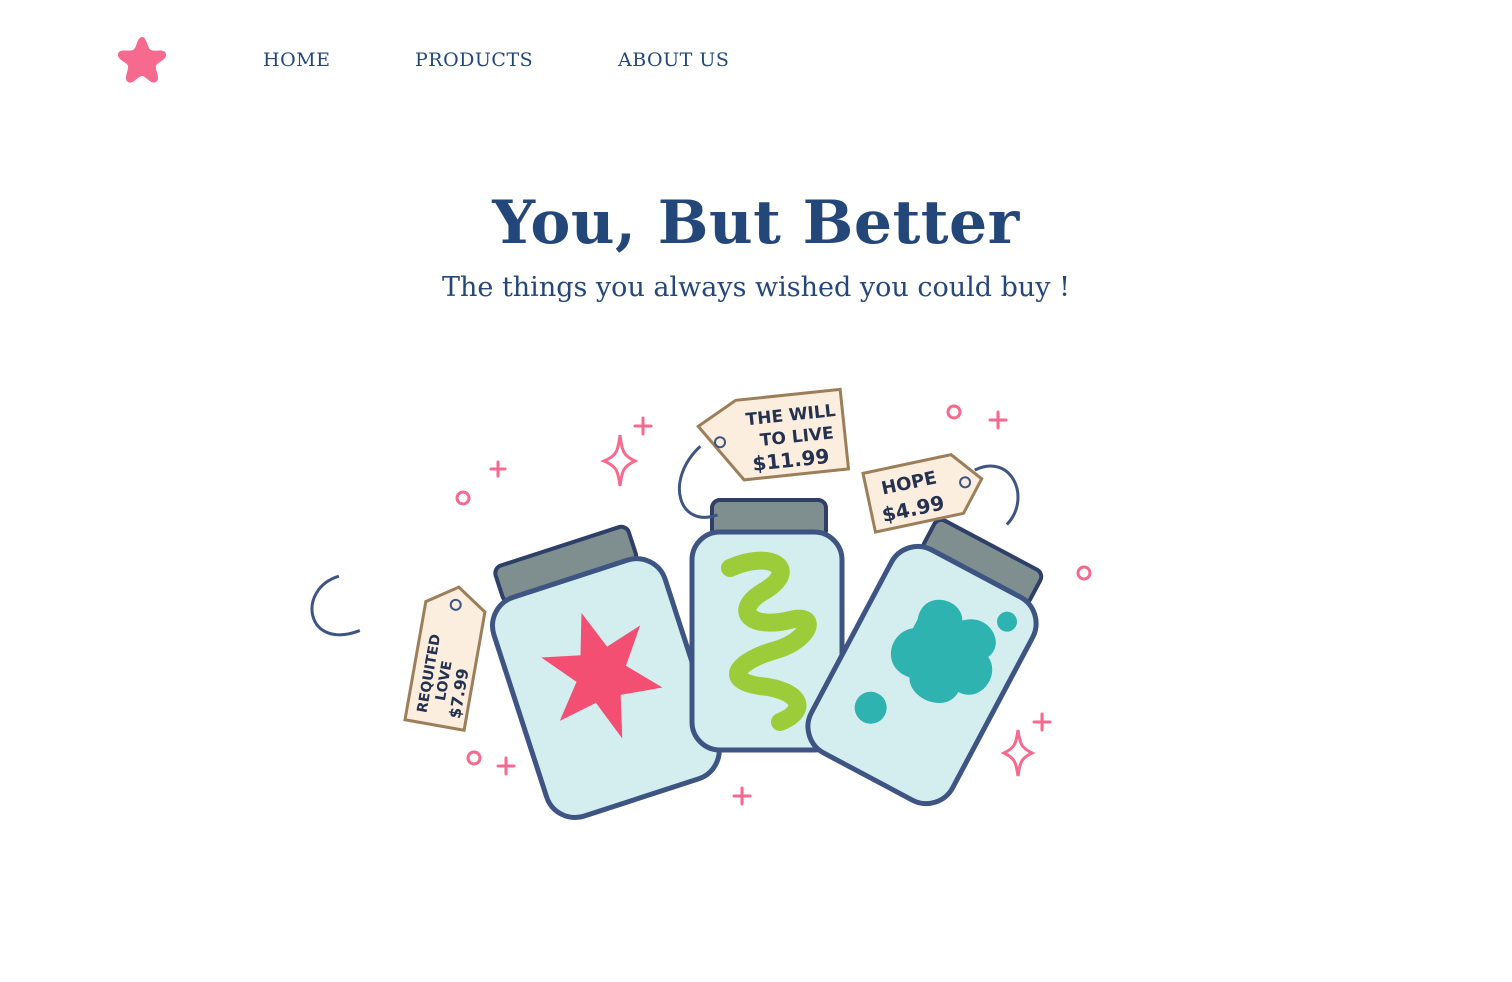 The width and height of the screenshot is (1512, 982). I want to click on top-nav: HOME PRODUCTS ABOUT US, so click(450, 62).